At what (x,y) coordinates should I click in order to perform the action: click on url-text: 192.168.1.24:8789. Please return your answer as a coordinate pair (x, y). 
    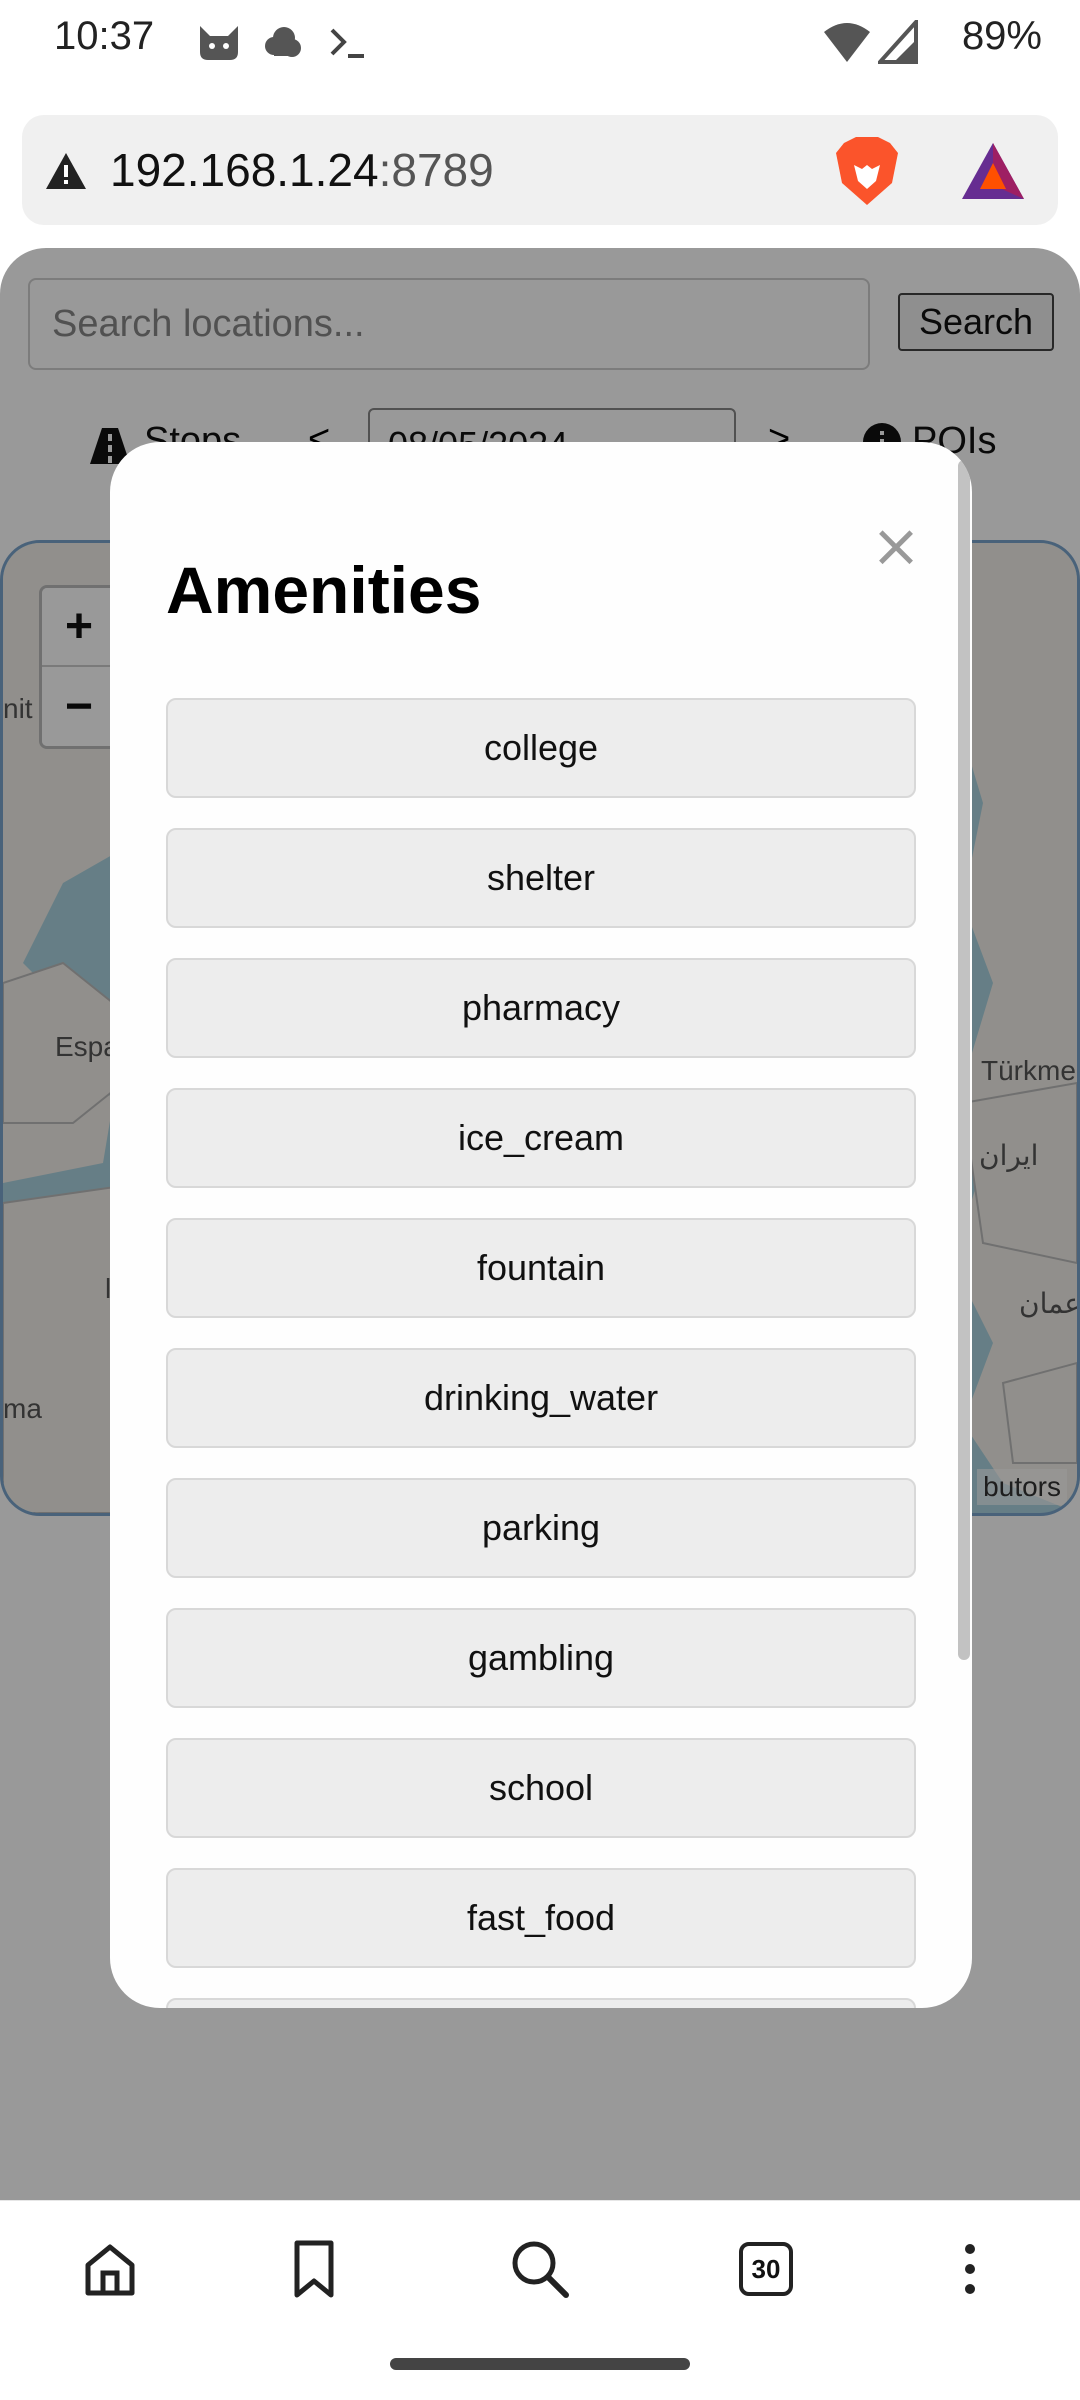
    Looking at the image, I should click on (302, 170).